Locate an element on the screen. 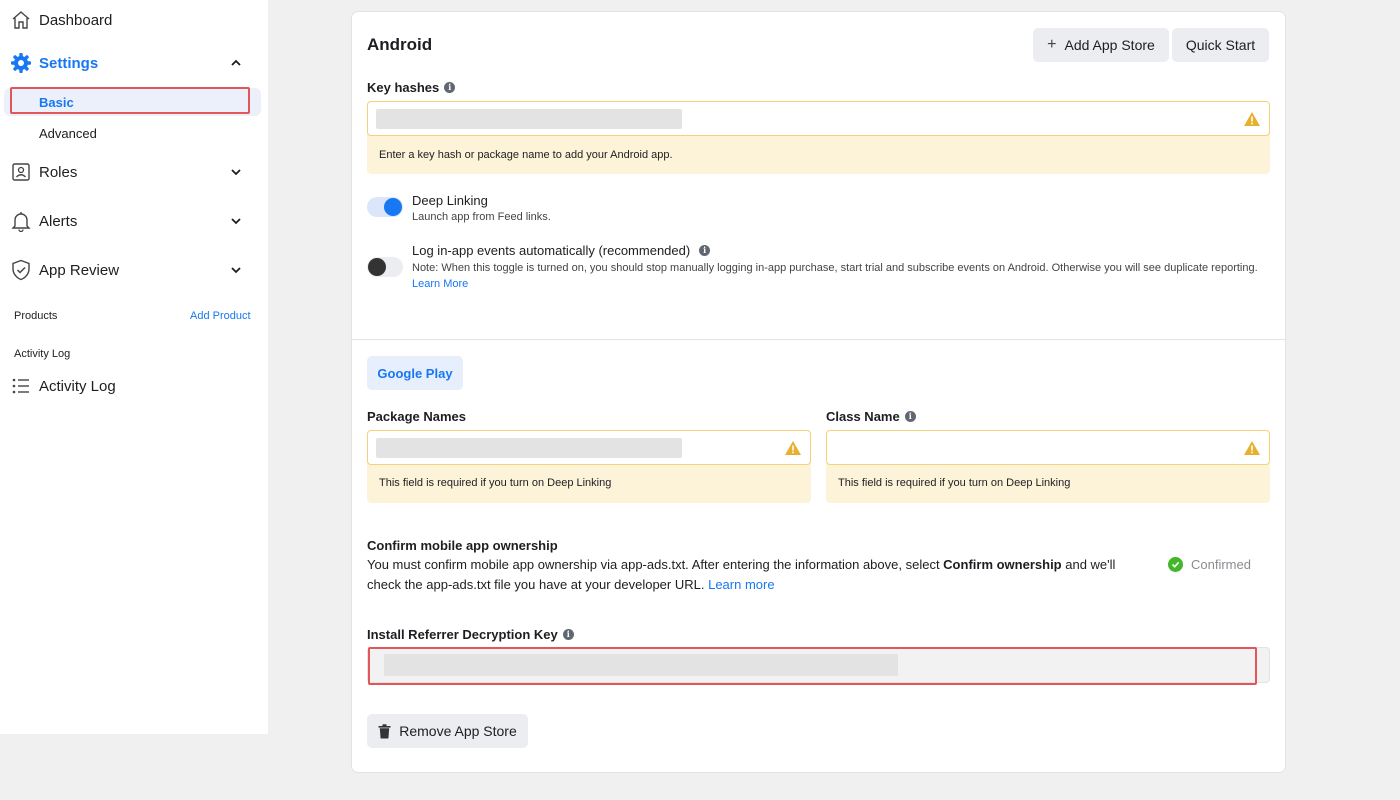  package-names-label: Package Names is located at coordinates (416, 416).